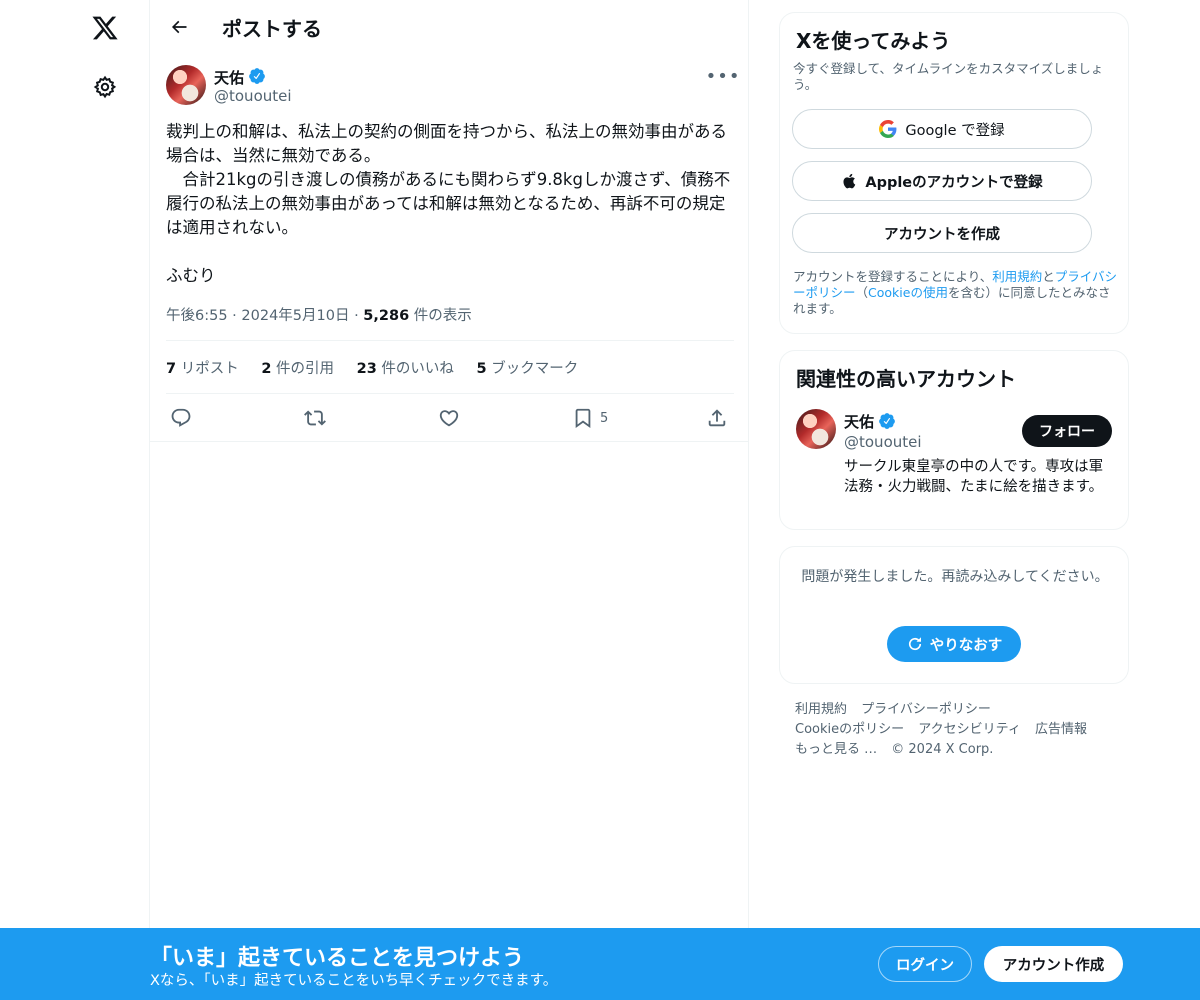 The image size is (1200, 1000). What do you see at coordinates (295, 316) in the screenshot?
I see `tweet-date: 2024年5月10日` at bounding box center [295, 316].